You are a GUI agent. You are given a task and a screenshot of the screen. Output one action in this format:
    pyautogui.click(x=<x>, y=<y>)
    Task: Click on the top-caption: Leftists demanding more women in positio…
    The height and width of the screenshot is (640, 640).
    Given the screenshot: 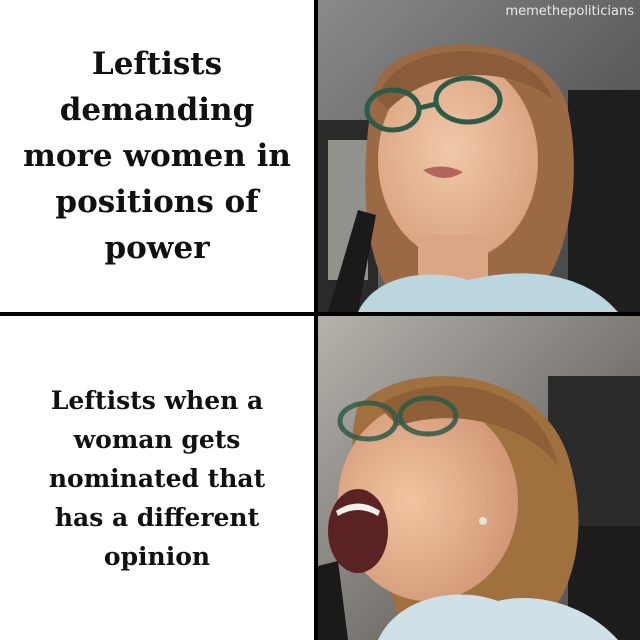 What is the action you would take?
    pyautogui.click(x=157, y=156)
    